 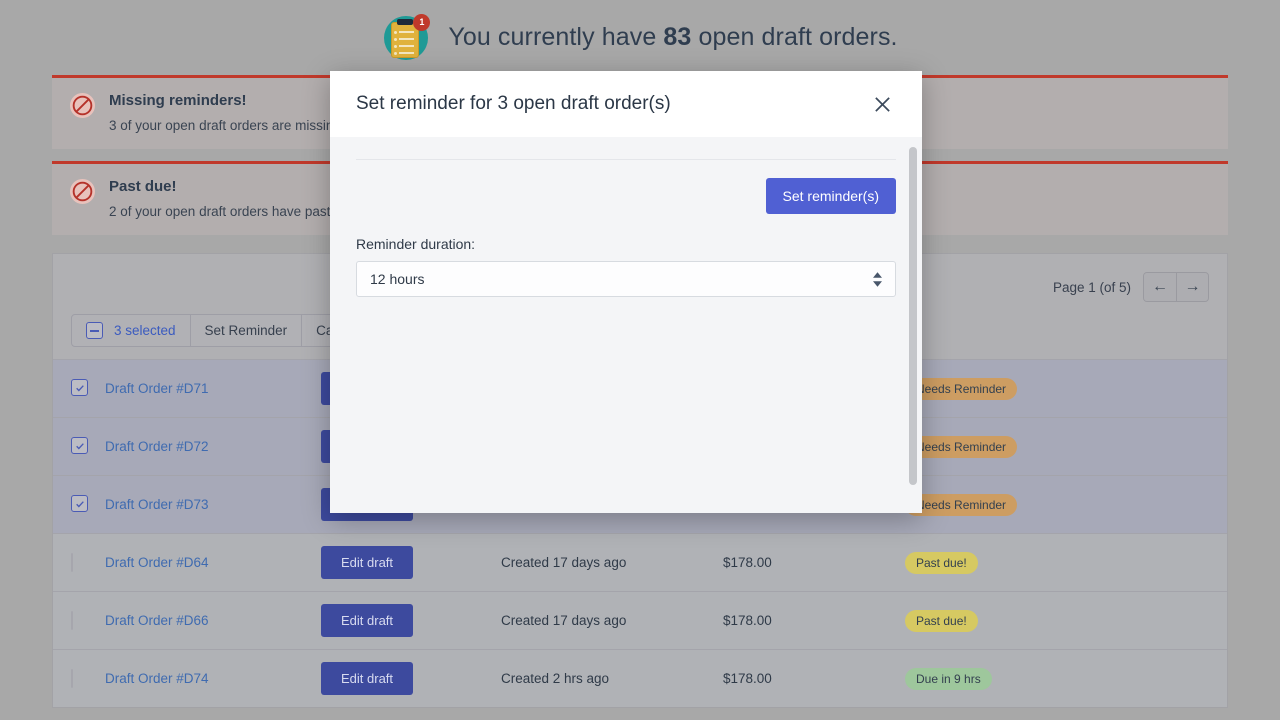 I want to click on row-order-link: Draft Order #D73, so click(x=213, y=504).